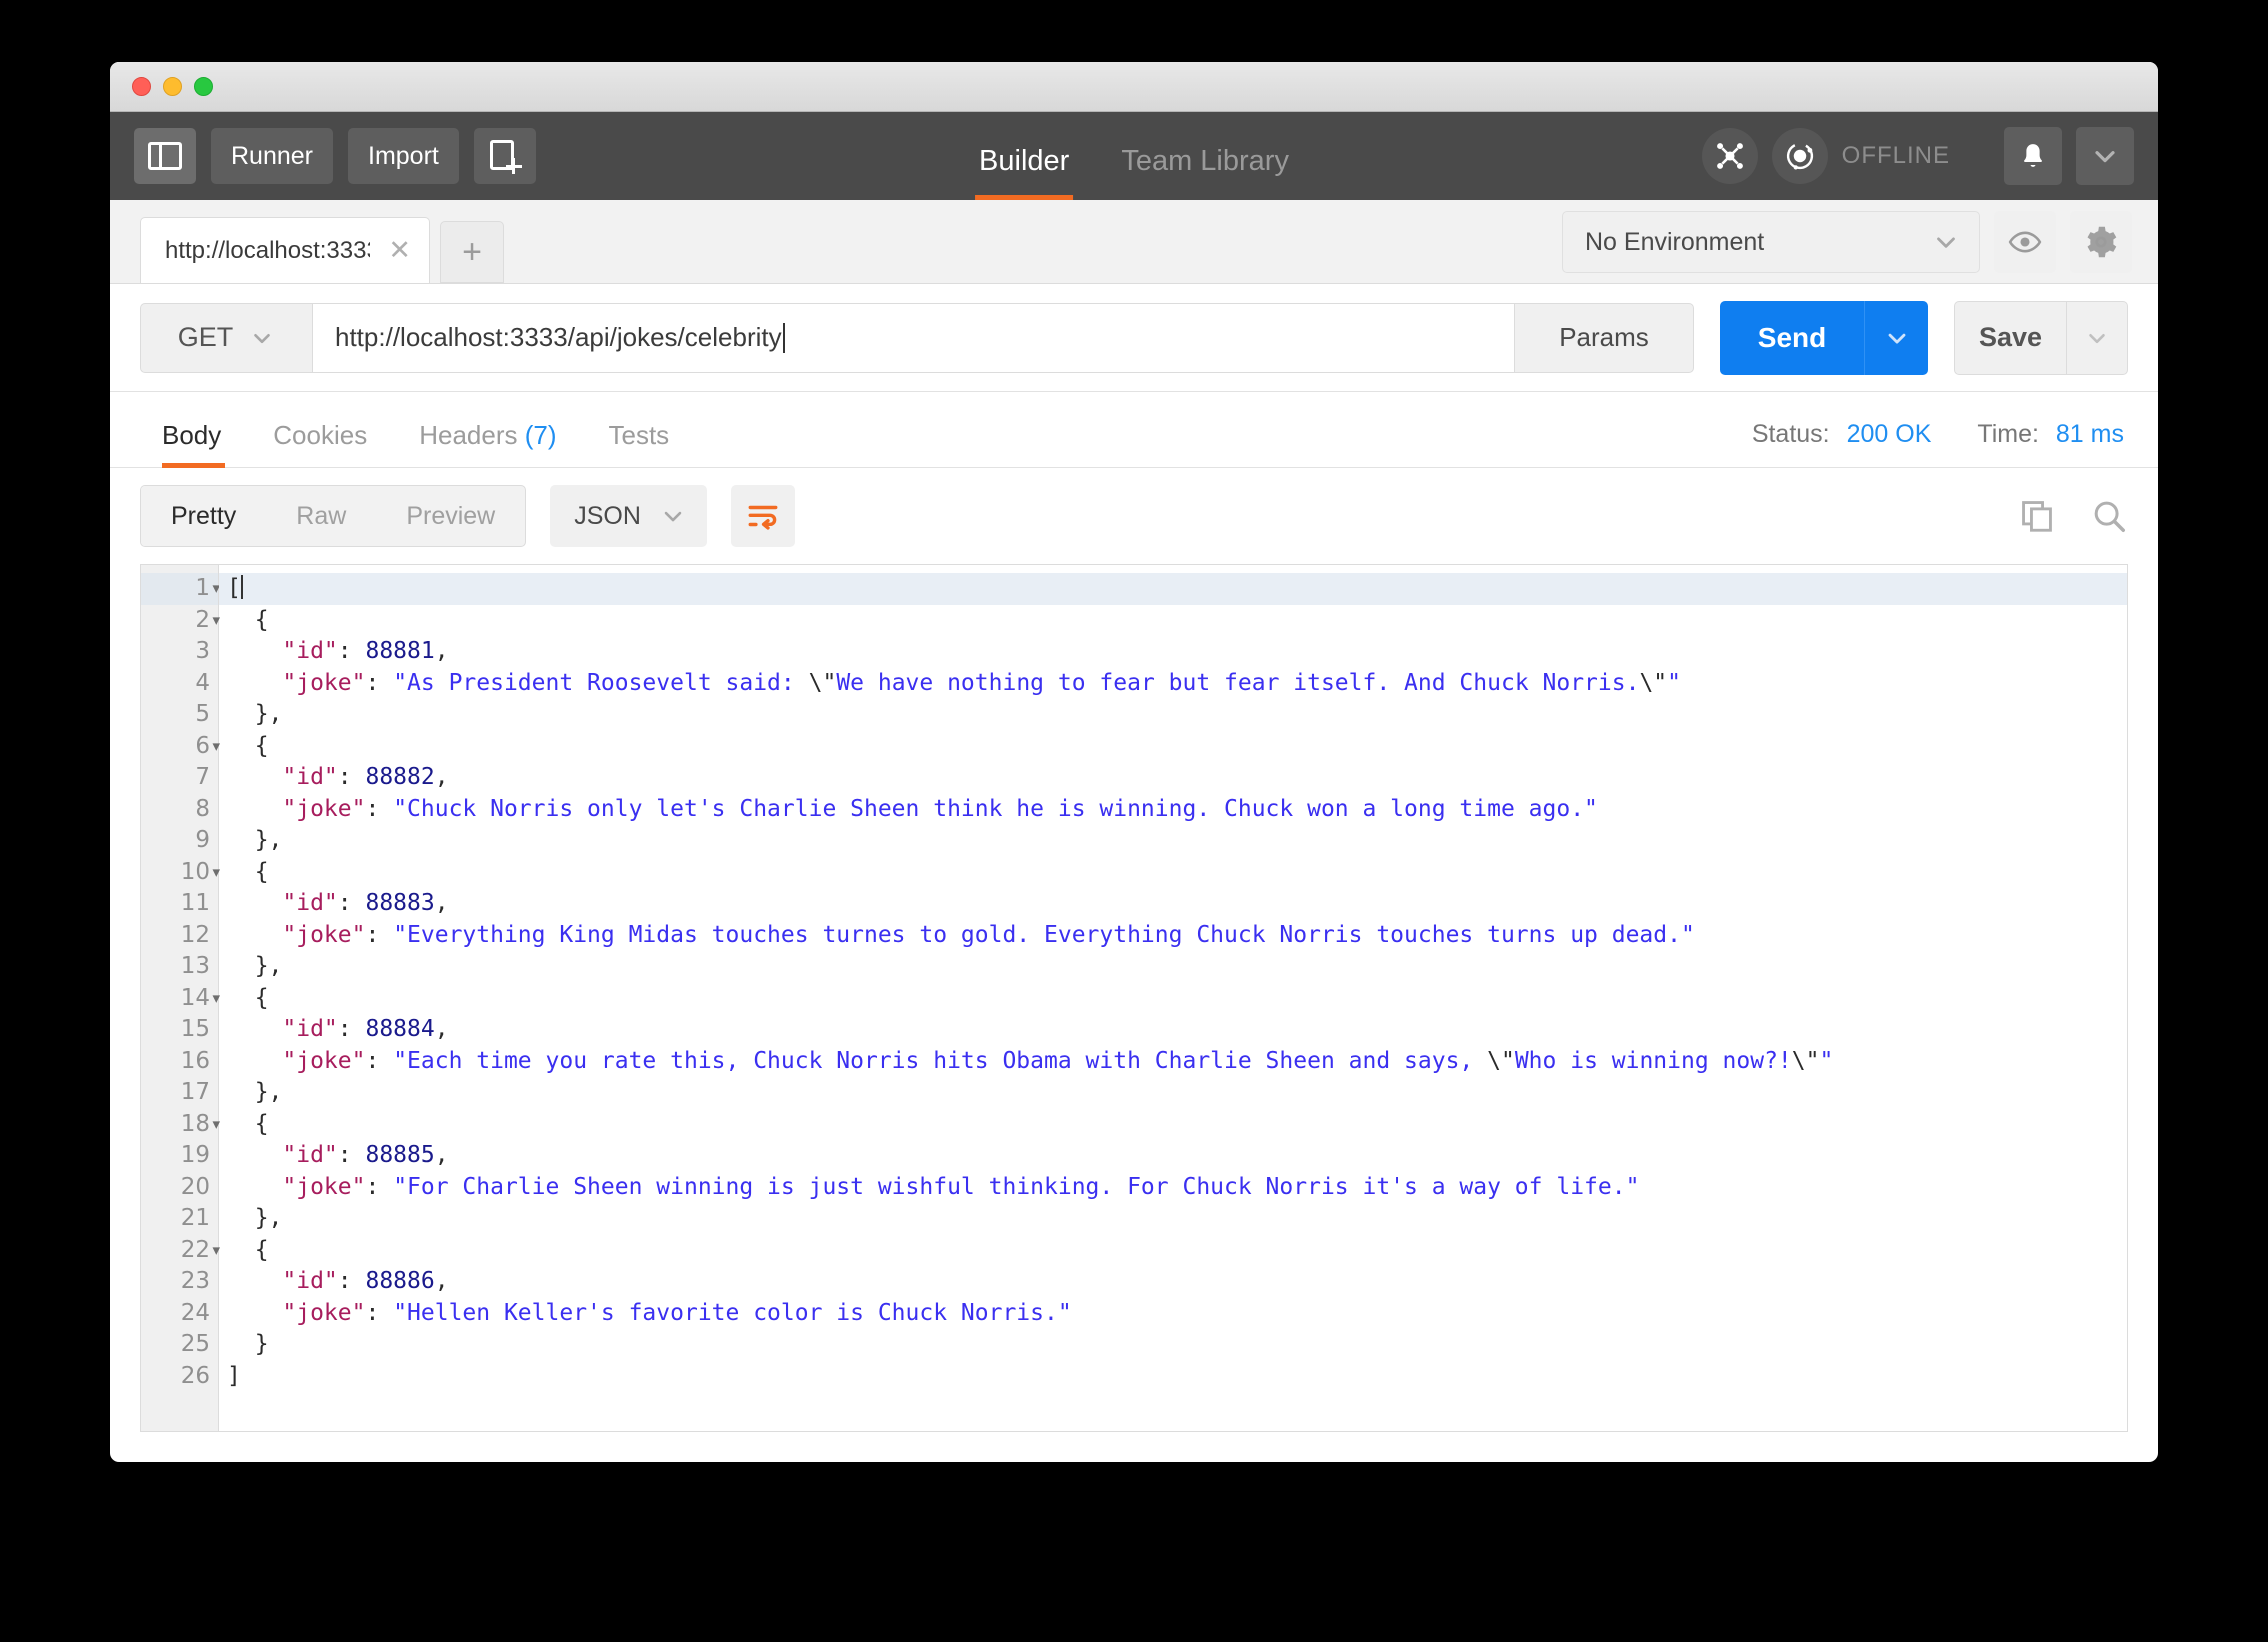 The image size is (2268, 1642). I want to click on text-cursor, so click(783, 337).